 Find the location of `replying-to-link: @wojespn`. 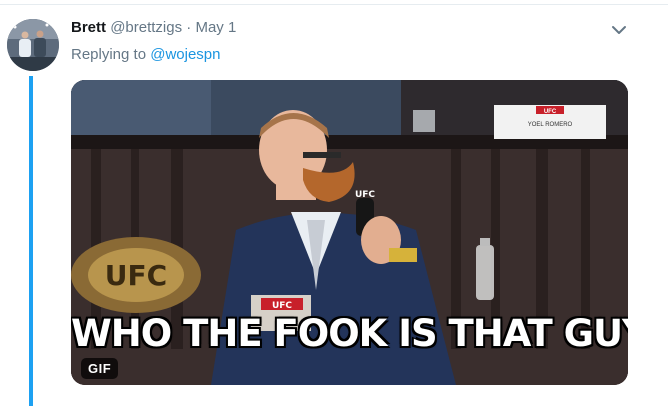

replying-to-link: @wojespn is located at coordinates (185, 54).